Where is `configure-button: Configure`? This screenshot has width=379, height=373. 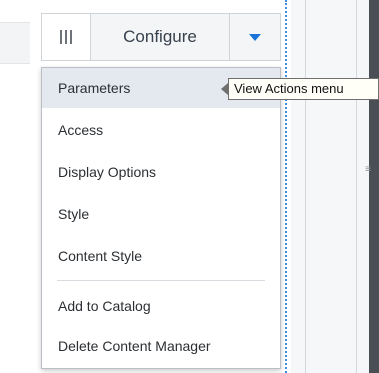 configure-button: Configure is located at coordinates (160, 37).